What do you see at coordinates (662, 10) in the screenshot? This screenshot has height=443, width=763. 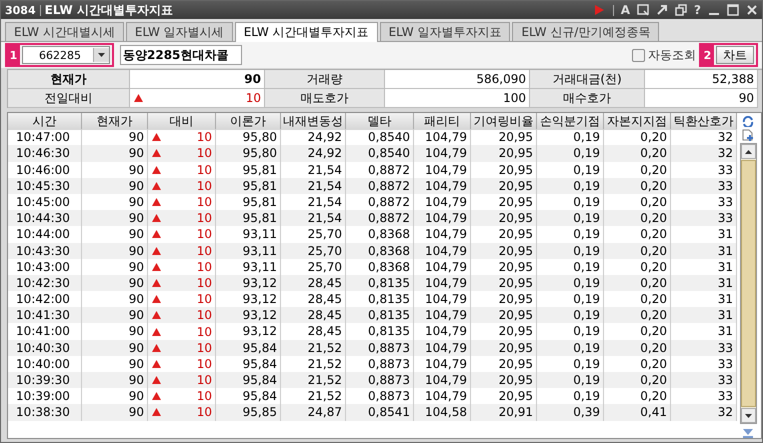 I see `arrow-icon` at bounding box center [662, 10].